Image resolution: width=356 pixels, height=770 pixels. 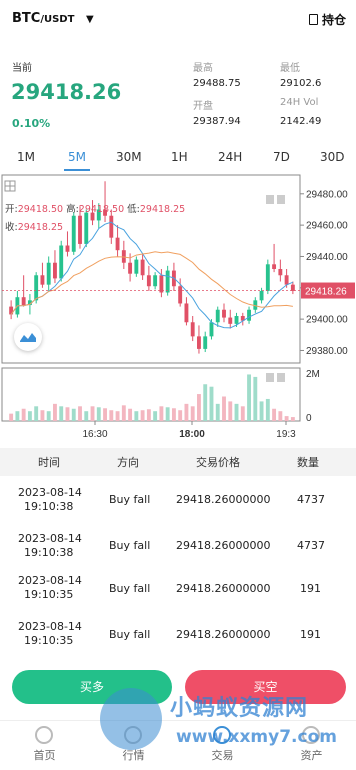 What do you see at coordinates (44, 755) in the screenshot?
I see `nav-label: 首页` at bounding box center [44, 755].